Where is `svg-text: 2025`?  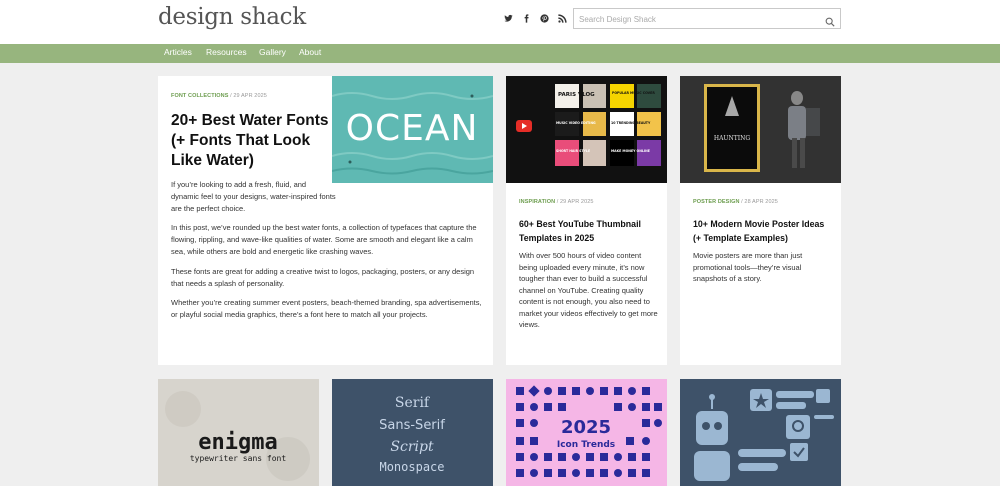
svg-text: 2025 is located at coordinates (586, 427).